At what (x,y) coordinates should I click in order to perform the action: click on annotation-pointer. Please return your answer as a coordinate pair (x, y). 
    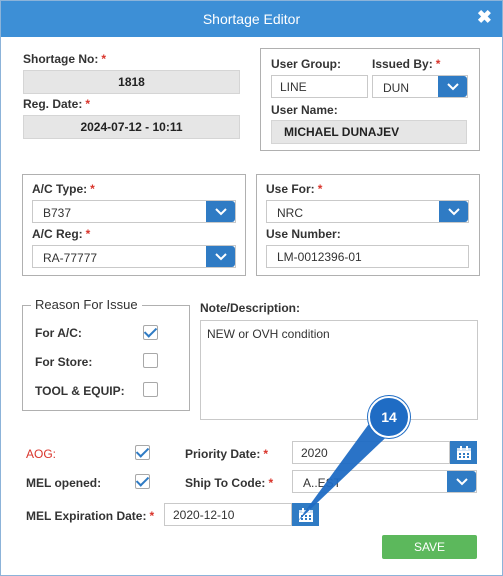
    Looking at the image, I should click on (348, 471).